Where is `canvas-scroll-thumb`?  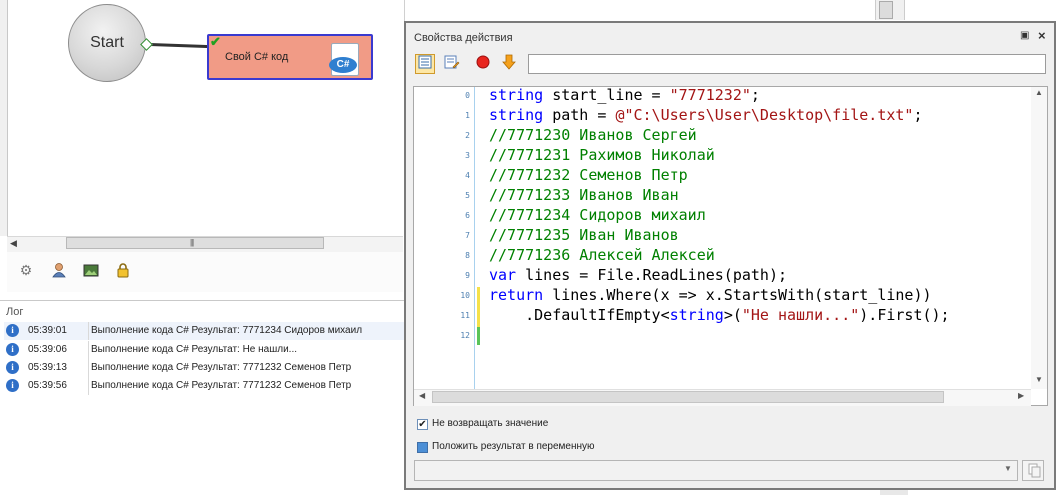 canvas-scroll-thumb is located at coordinates (195, 243).